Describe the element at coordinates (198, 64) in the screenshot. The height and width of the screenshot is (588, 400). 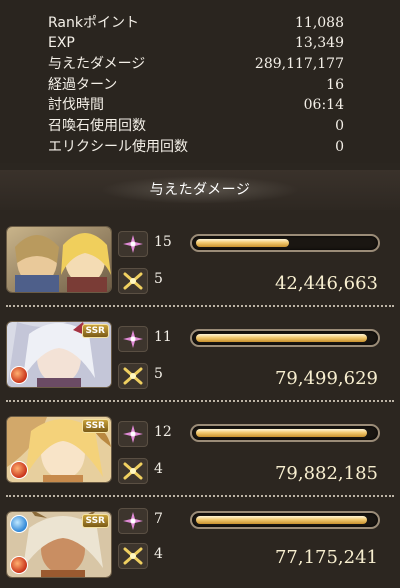
I see `stat-row-damage-dealt: 与えたダメージ 289,117,177` at that location.